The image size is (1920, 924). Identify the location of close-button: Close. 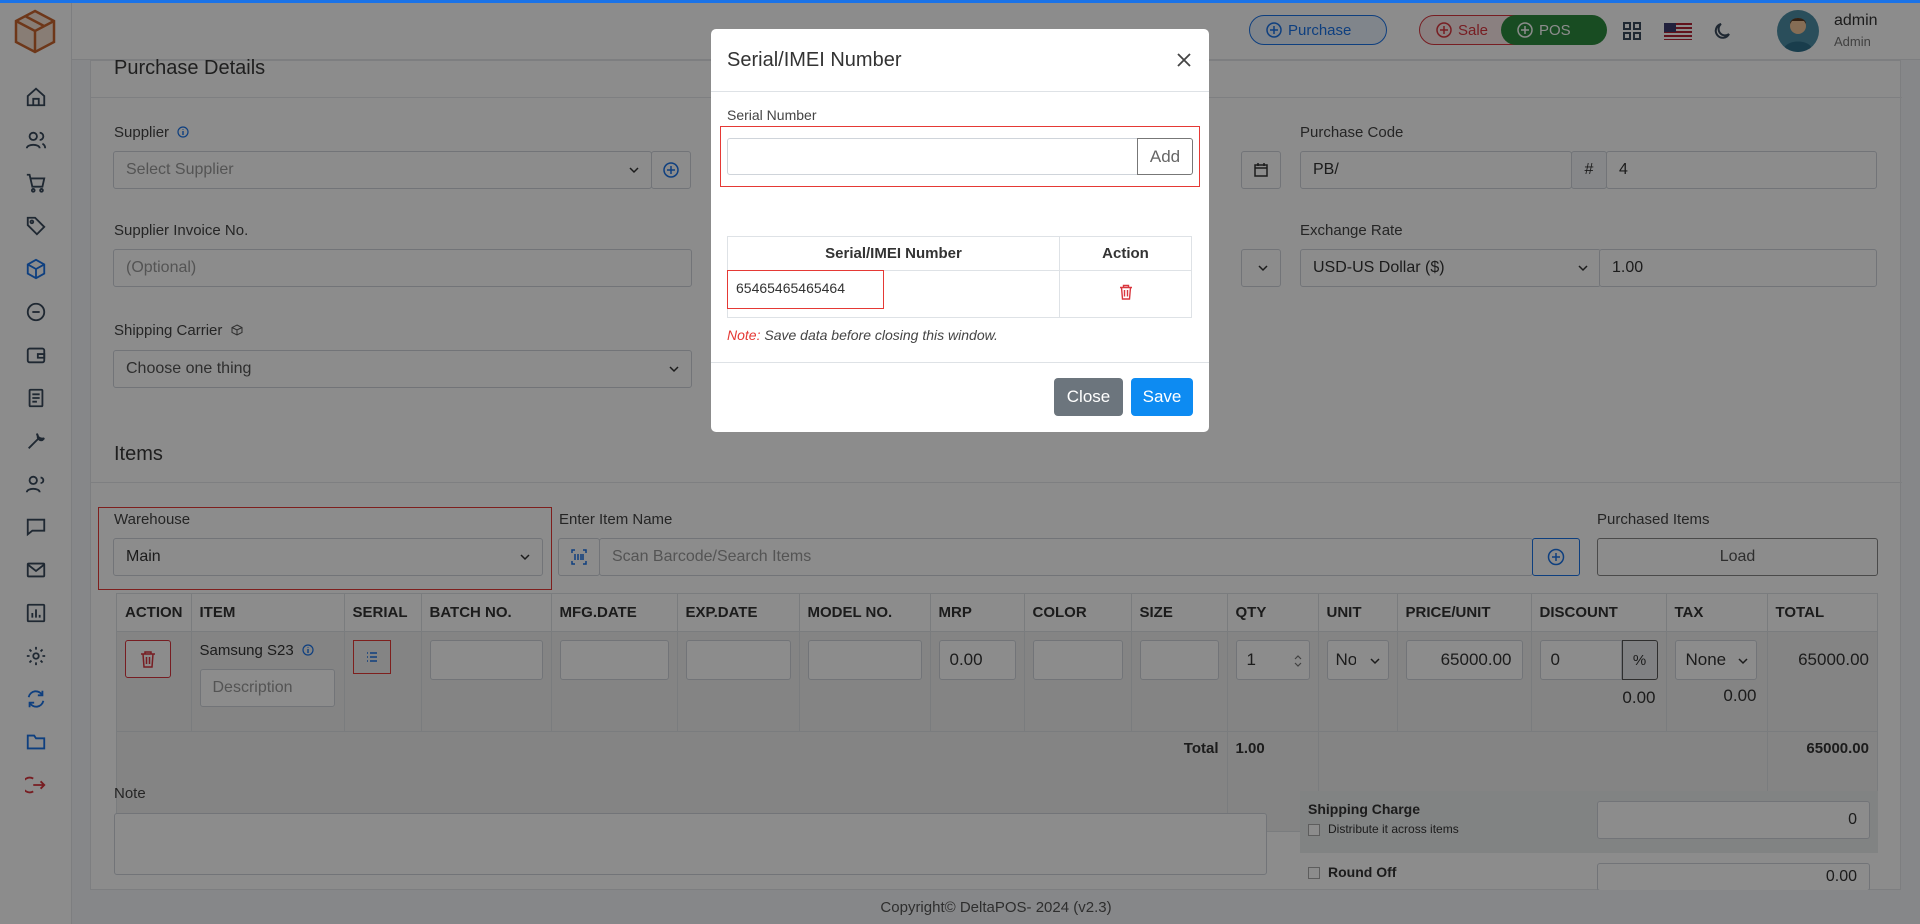
(1088, 397).